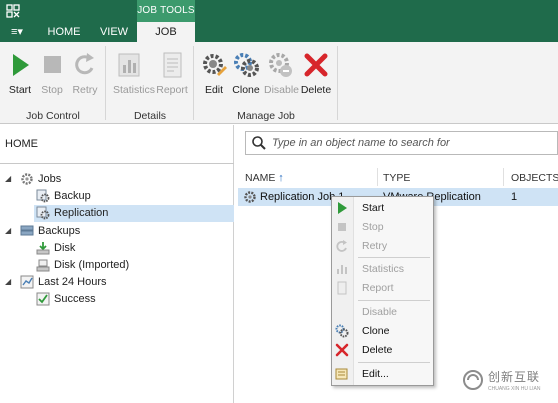 Image resolution: width=558 pixels, height=403 pixels. I want to click on tree-item-label: Success, so click(75, 299).